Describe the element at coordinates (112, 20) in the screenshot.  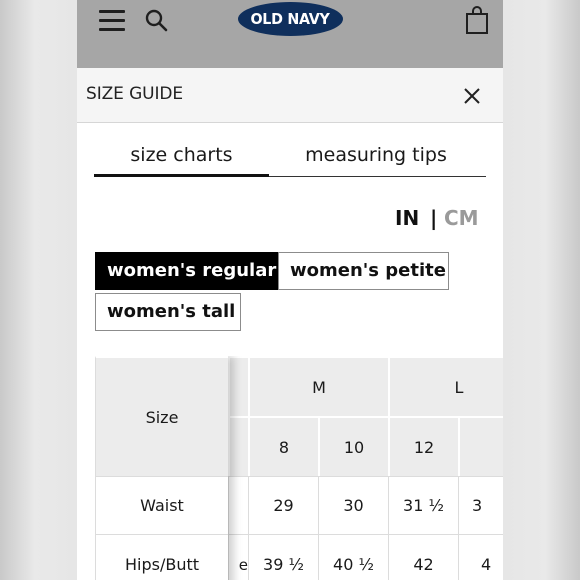
I see `menu-icon` at that location.